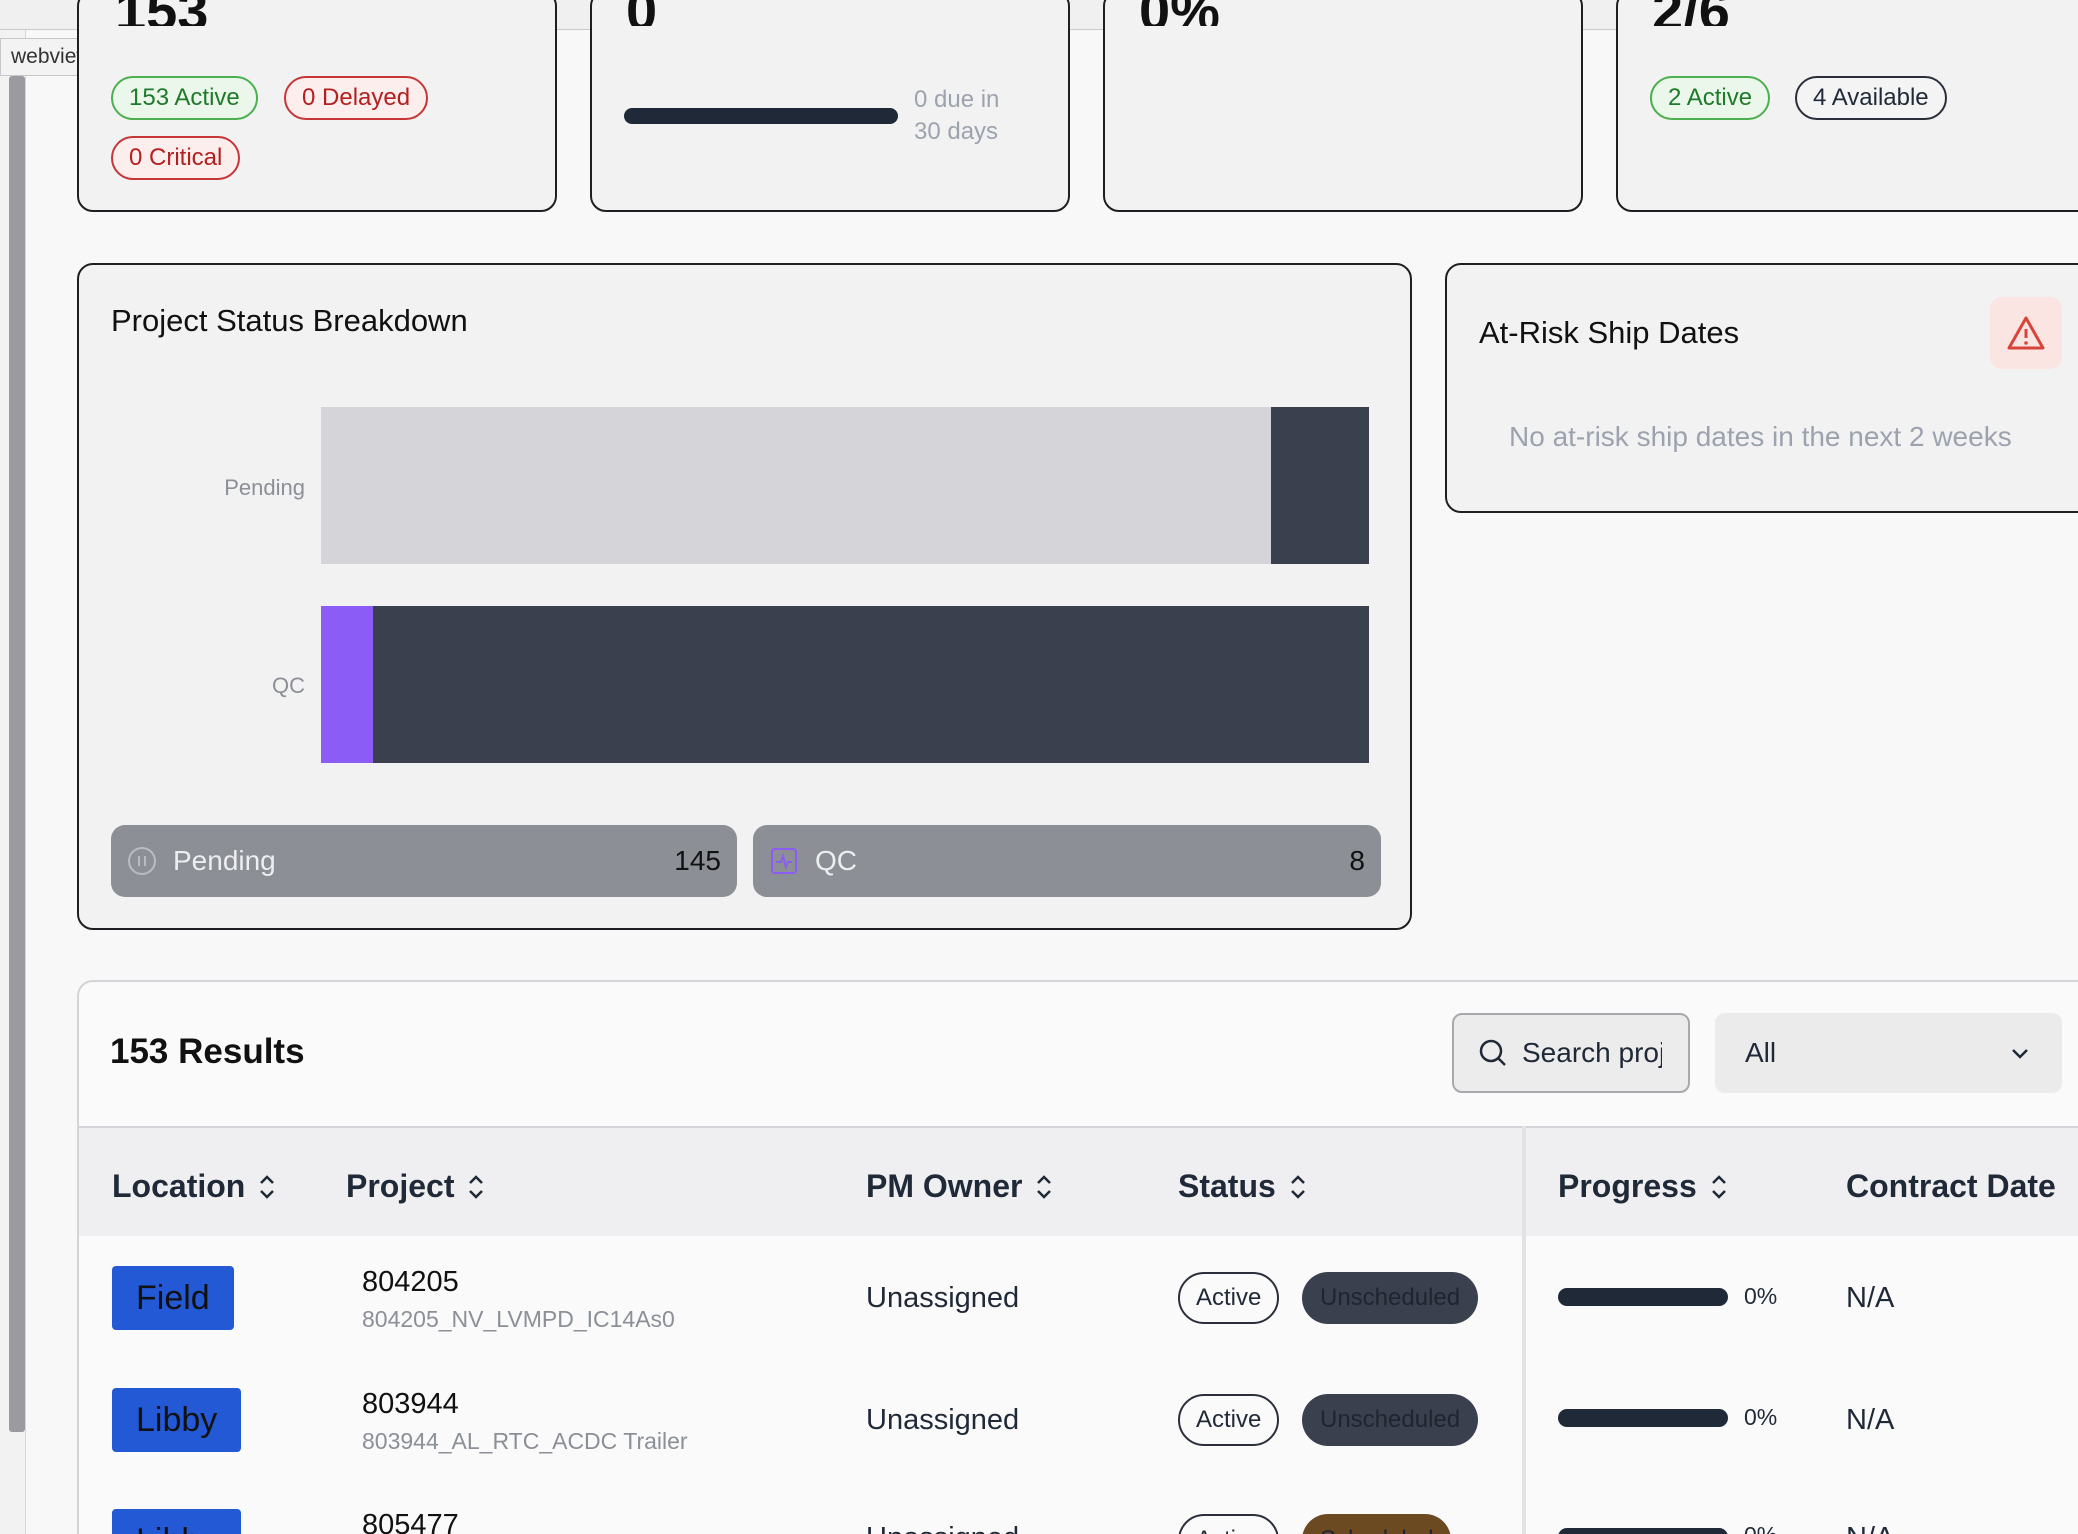  Describe the element at coordinates (1691, 13) in the screenshot. I see `kpi-value: 2/6` at that location.